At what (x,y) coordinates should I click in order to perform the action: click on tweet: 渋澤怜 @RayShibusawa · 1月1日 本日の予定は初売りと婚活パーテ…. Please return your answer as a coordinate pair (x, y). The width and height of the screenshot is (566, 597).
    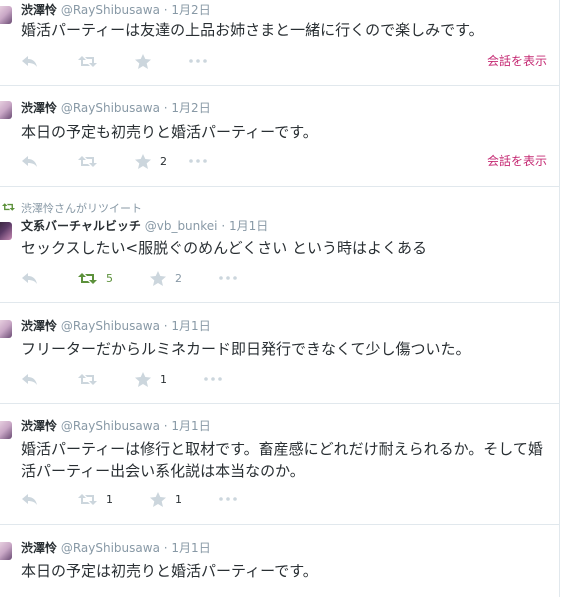
    Looking at the image, I should click on (280, 561).